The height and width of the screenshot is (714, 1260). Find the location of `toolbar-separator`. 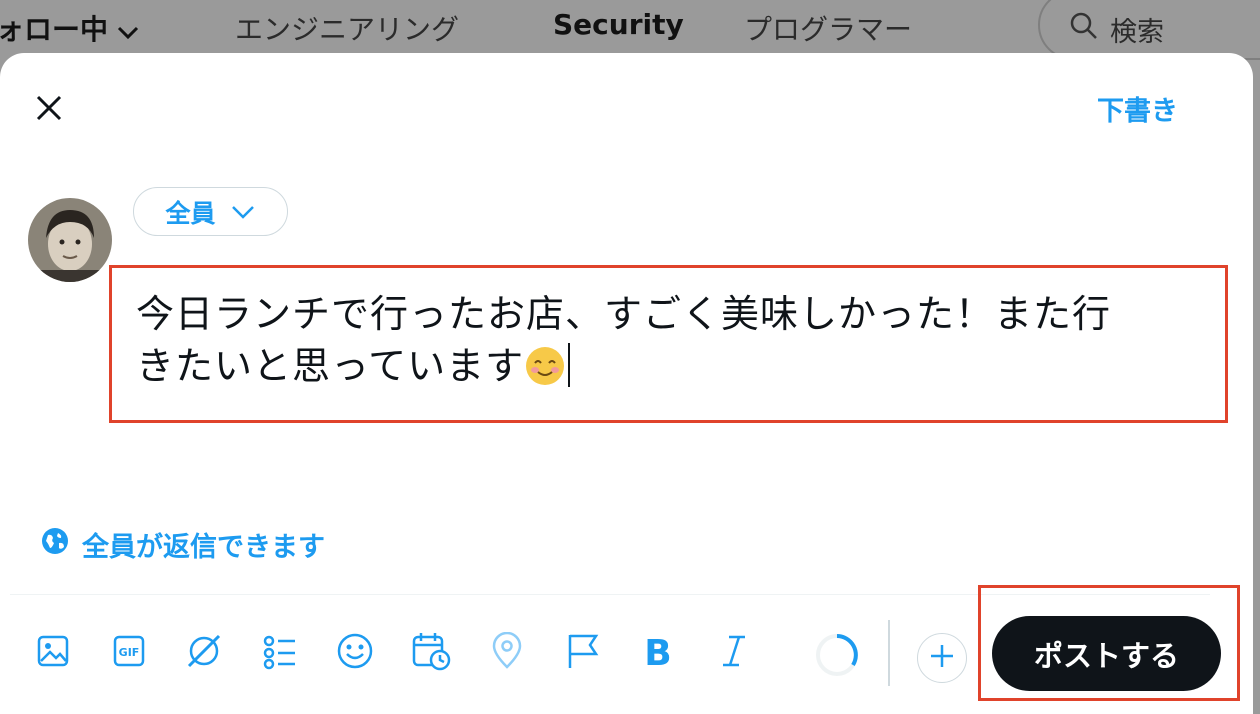

toolbar-separator is located at coordinates (889, 653).